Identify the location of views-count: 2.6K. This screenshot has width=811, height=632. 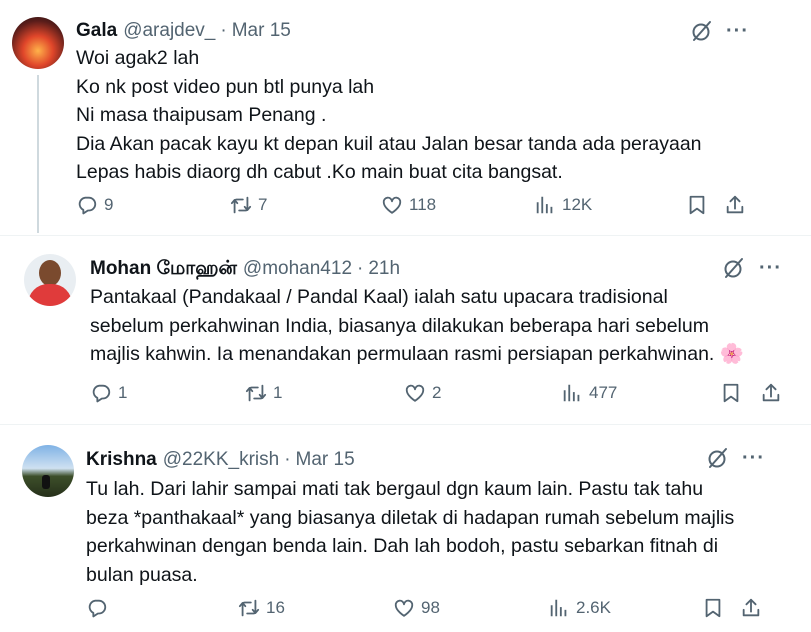
(593, 607).